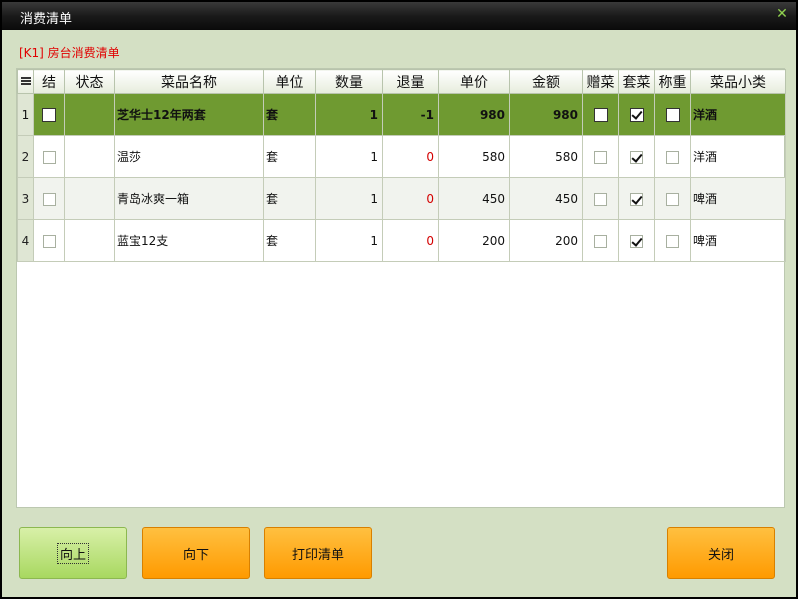 This screenshot has height=599, width=798. Describe the element at coordinates (474, 156) in the screenshot. I see `unit-price-cell: 580` at that location.